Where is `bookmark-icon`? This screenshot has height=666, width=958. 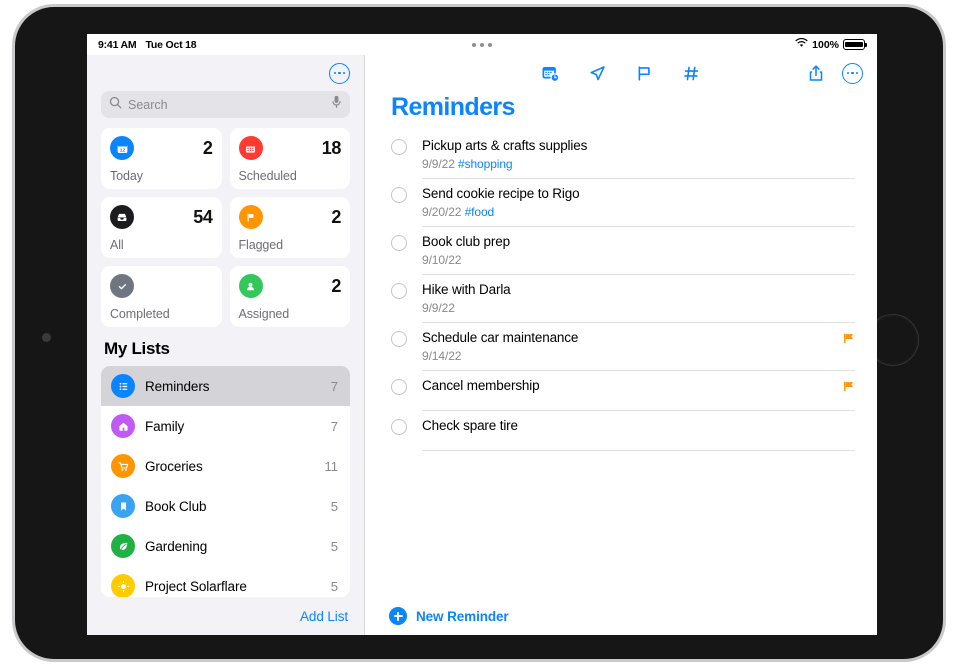 bookmark-icon is located at coordinates (123, 506).